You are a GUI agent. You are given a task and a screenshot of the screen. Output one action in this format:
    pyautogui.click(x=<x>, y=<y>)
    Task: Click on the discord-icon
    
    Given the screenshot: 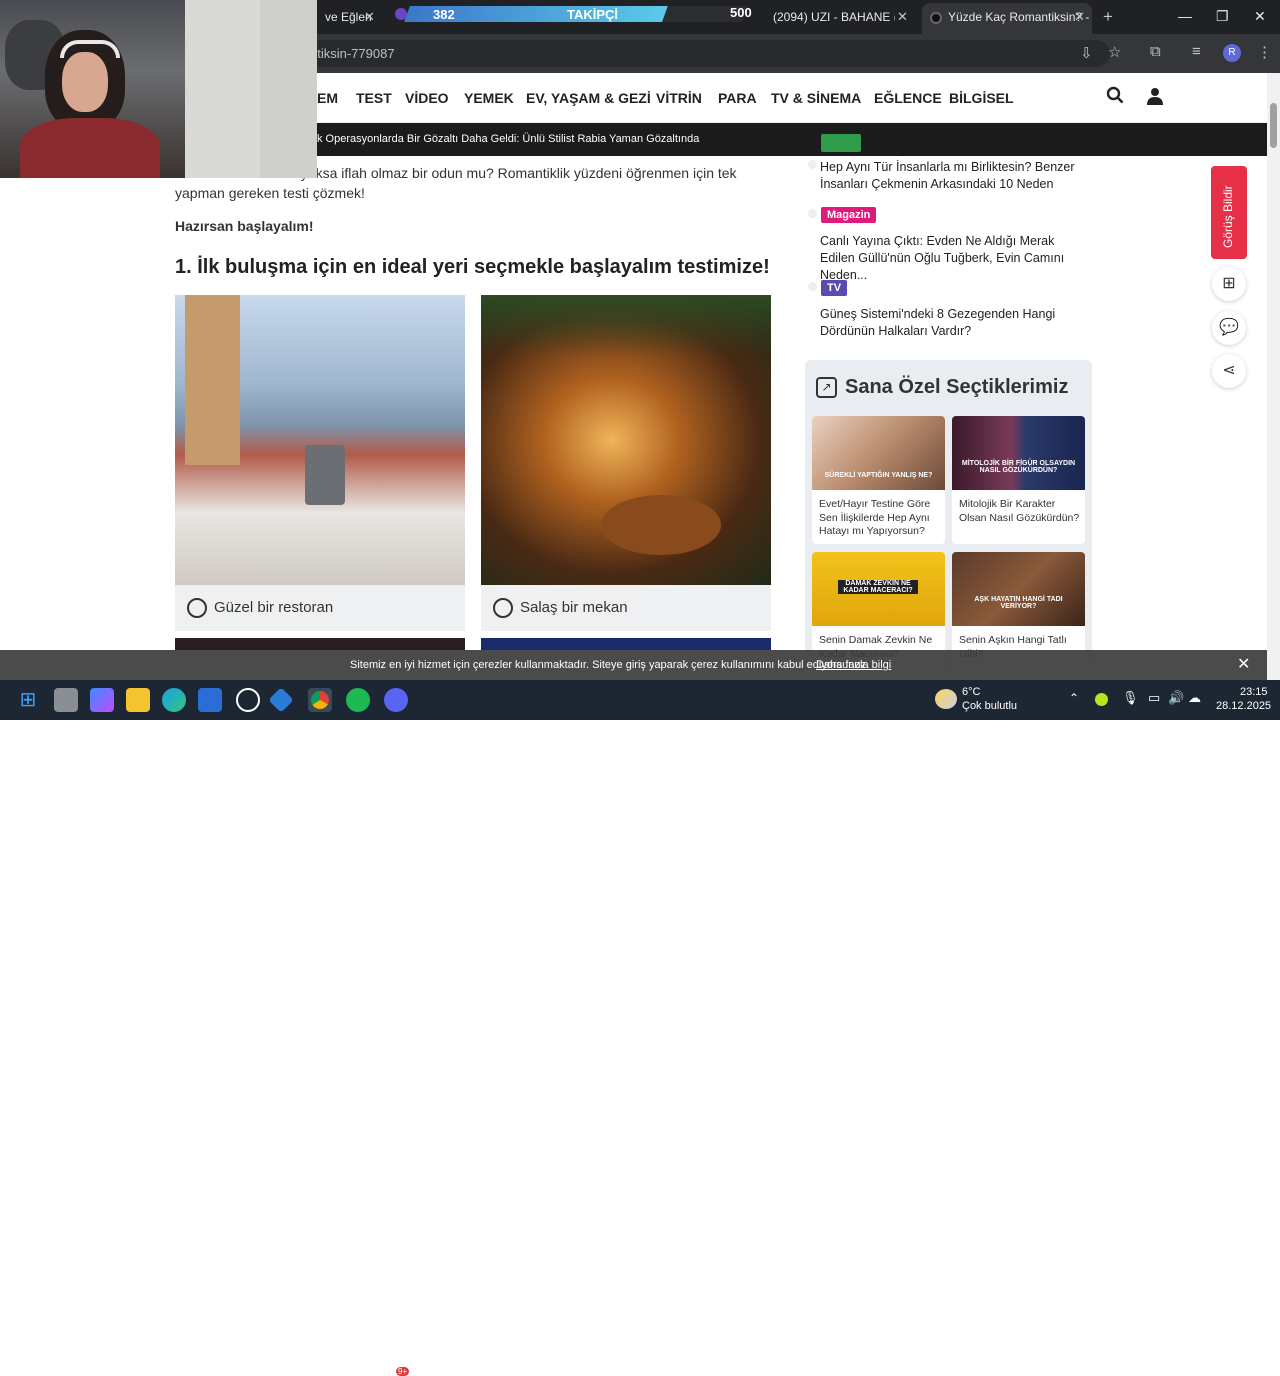 What is the action you would take?
    pyautogui.click(x=396, y=700)
    